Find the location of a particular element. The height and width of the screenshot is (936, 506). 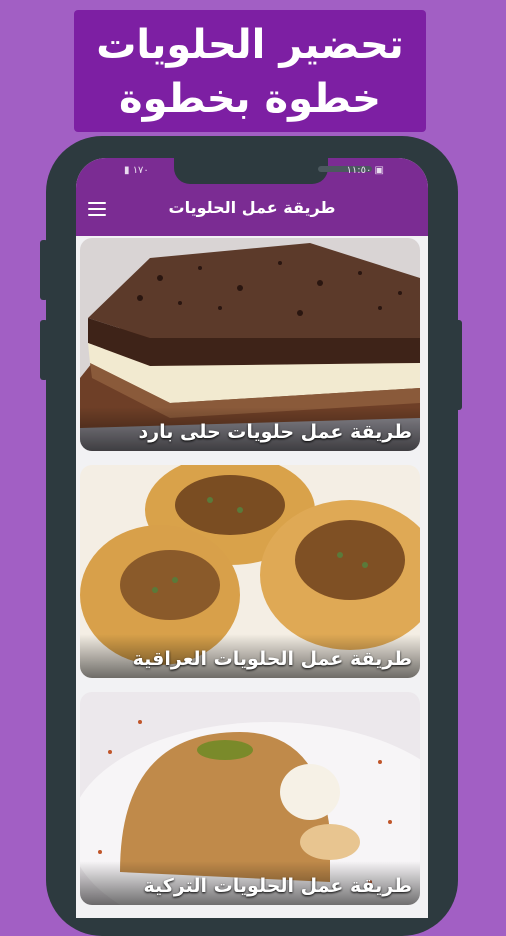

status-time: ١١:٥٠ ▣ is located at coordinates (365, 170).